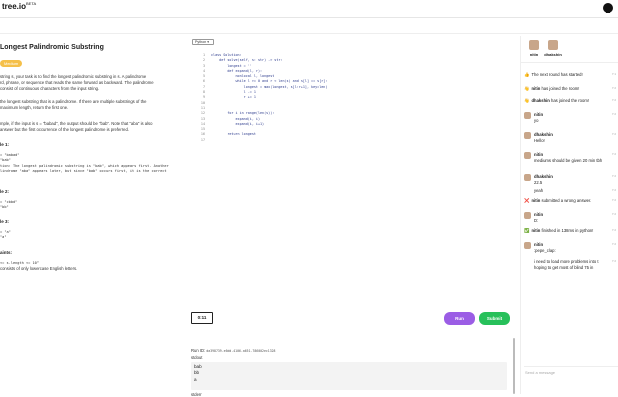 The height and width of the screenshot is (397, 618). Describe the element at coordinates (557, 74) in the screenshot. I see `message-text: The next round has started!` at that location.